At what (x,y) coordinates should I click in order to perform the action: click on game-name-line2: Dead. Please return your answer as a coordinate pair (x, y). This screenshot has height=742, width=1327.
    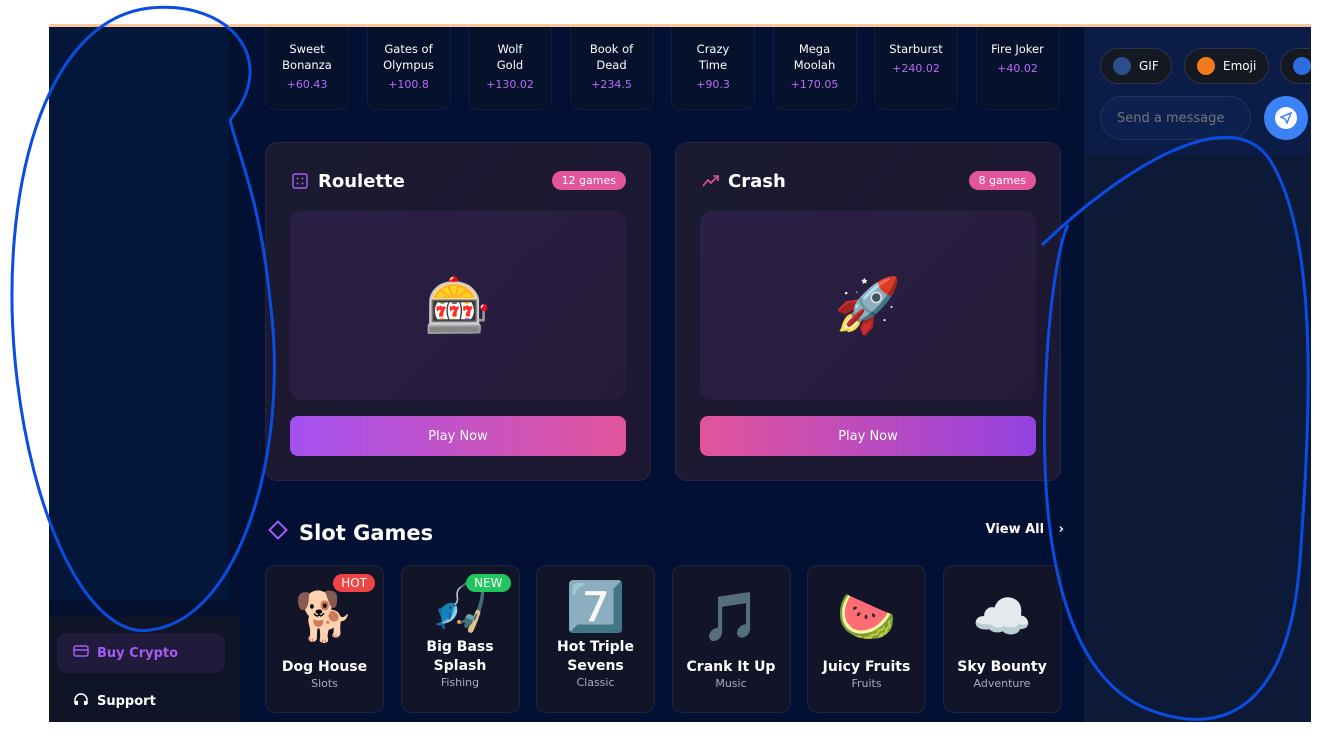
    Looking at the image, I should click on (611, 65).